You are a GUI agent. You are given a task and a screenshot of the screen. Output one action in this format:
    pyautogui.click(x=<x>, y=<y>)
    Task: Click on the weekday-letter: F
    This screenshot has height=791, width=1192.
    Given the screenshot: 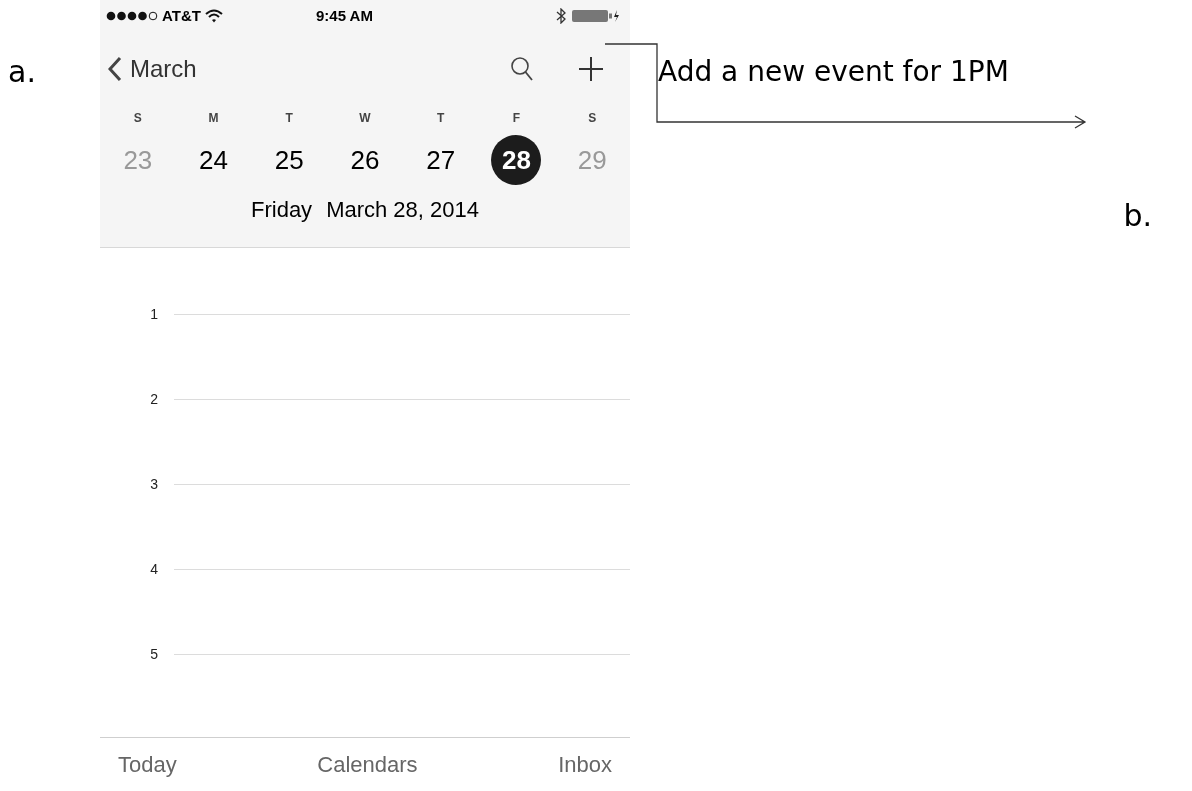 What is the action you would take?
    pyautogui.click(x=516, y=118)
    